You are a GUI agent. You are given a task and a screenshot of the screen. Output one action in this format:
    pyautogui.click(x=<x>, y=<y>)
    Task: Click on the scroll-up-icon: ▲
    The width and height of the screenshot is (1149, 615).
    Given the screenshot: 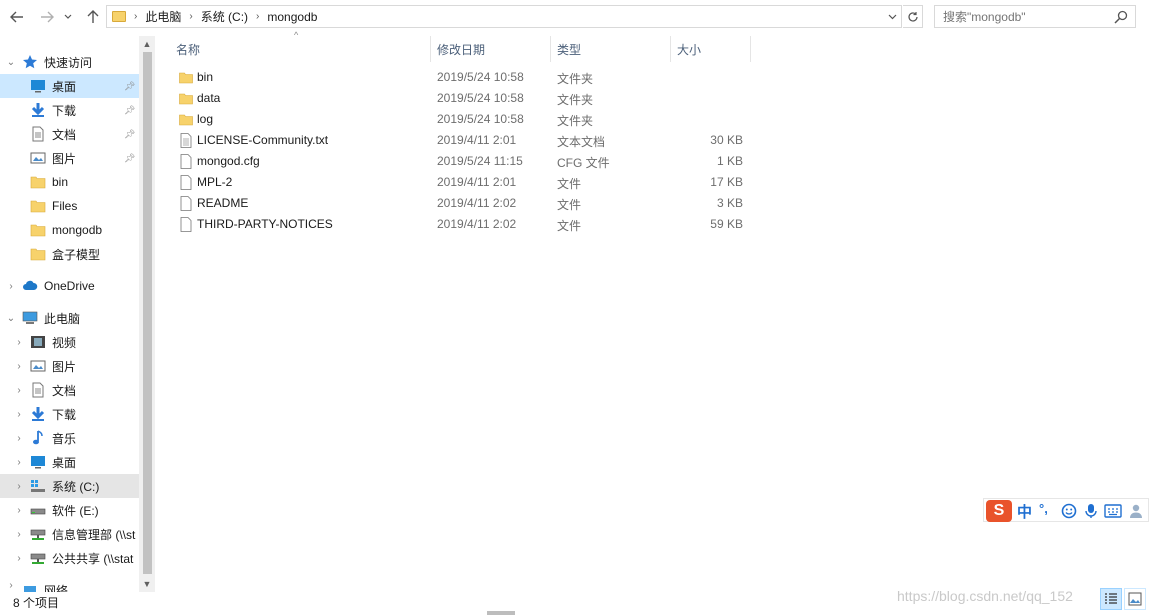 What is the action you would take?
    pyautogui.click(x=147, y=44)
    